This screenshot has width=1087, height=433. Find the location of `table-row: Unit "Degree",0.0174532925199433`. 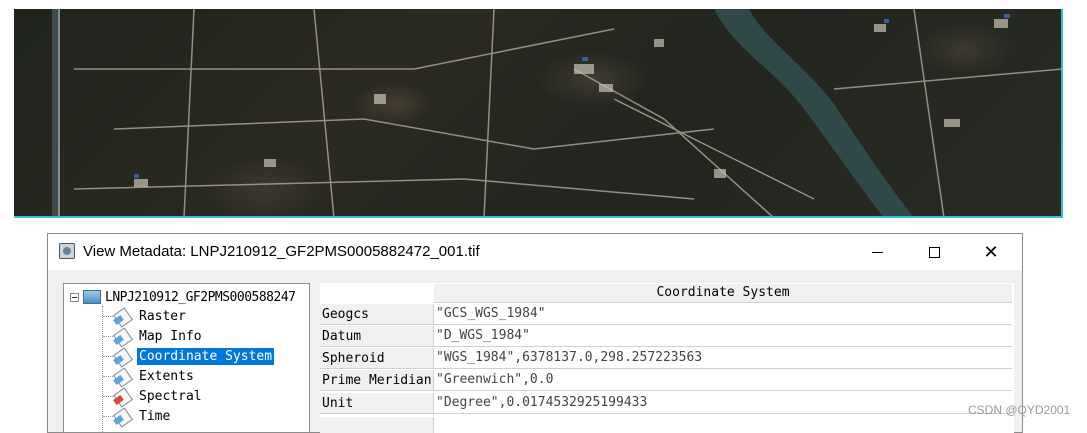

table-row: Unit "Degree",0.0174532925199433 is located at coordinates (667, 404).